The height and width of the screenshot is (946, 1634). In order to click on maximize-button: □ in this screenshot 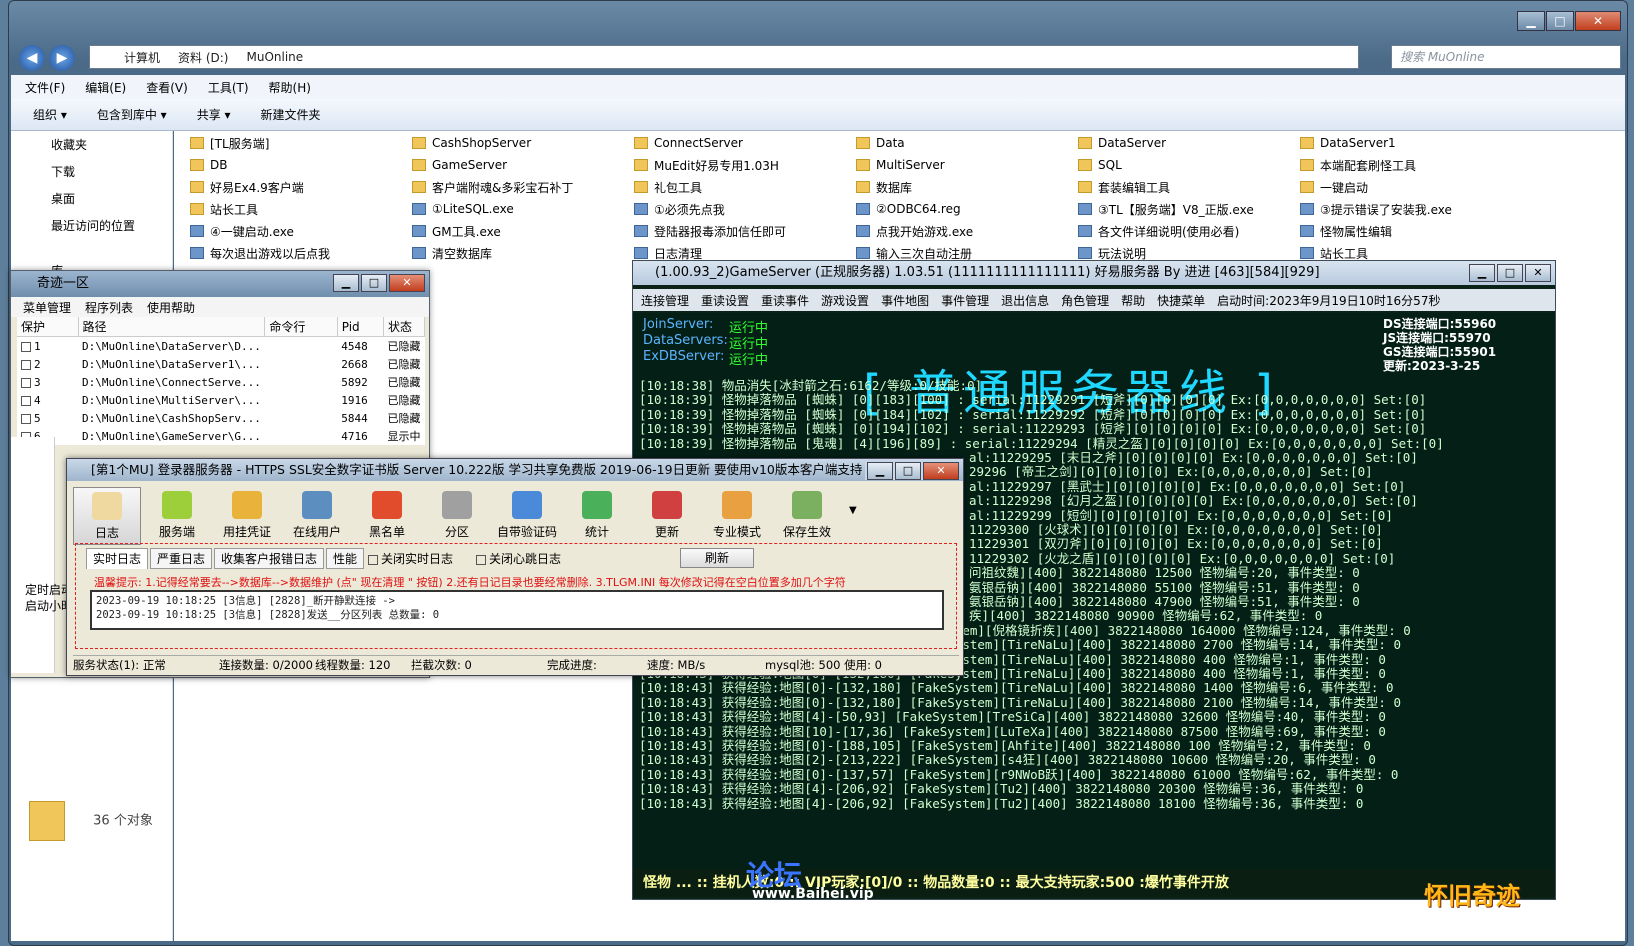, I will do `click(1560, 21)`.